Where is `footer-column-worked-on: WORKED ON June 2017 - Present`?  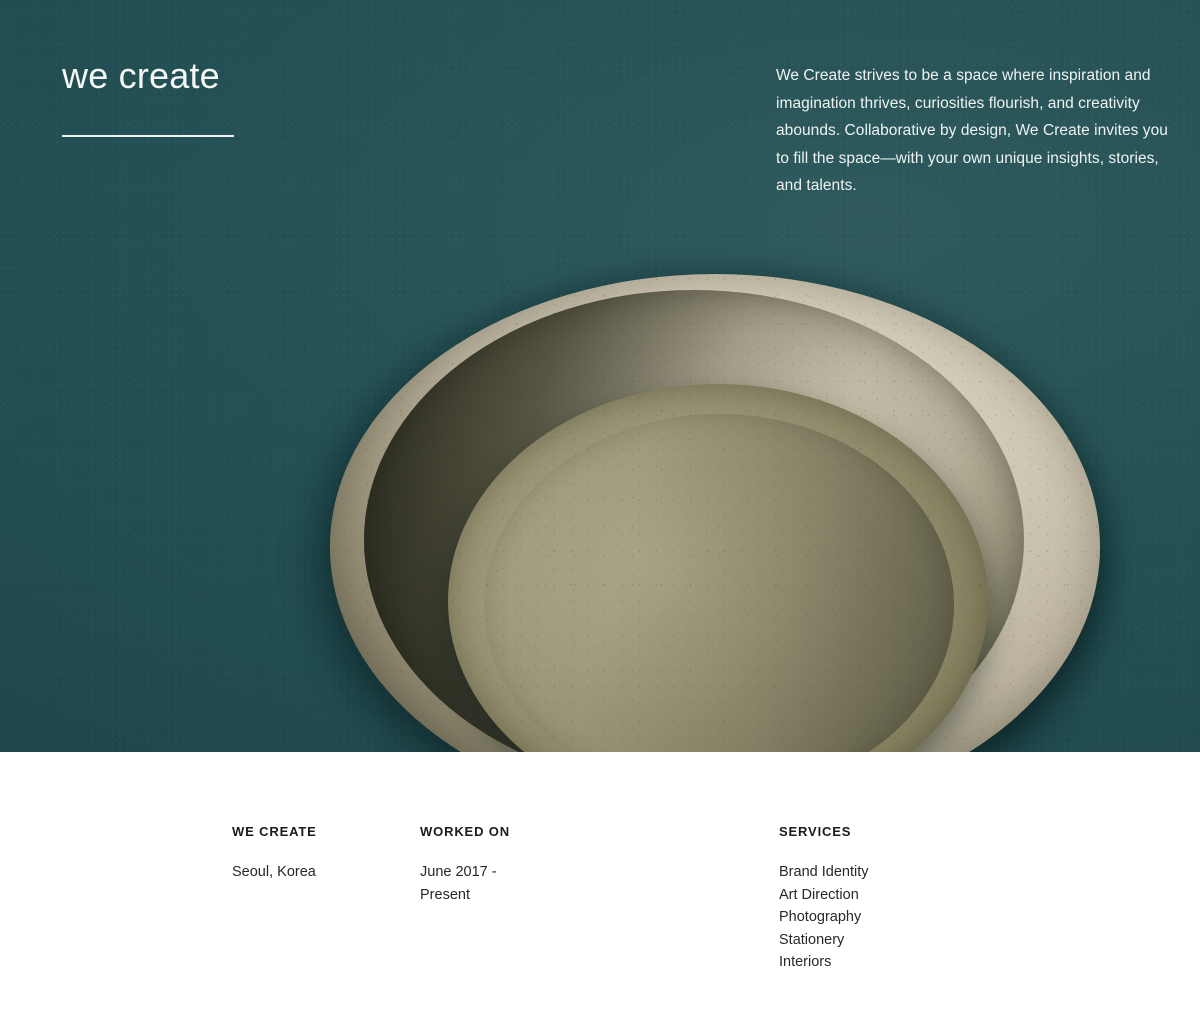
footer-column-worked-on: WORKED ON June 2017 - Present is located at coordinates (485, 865).